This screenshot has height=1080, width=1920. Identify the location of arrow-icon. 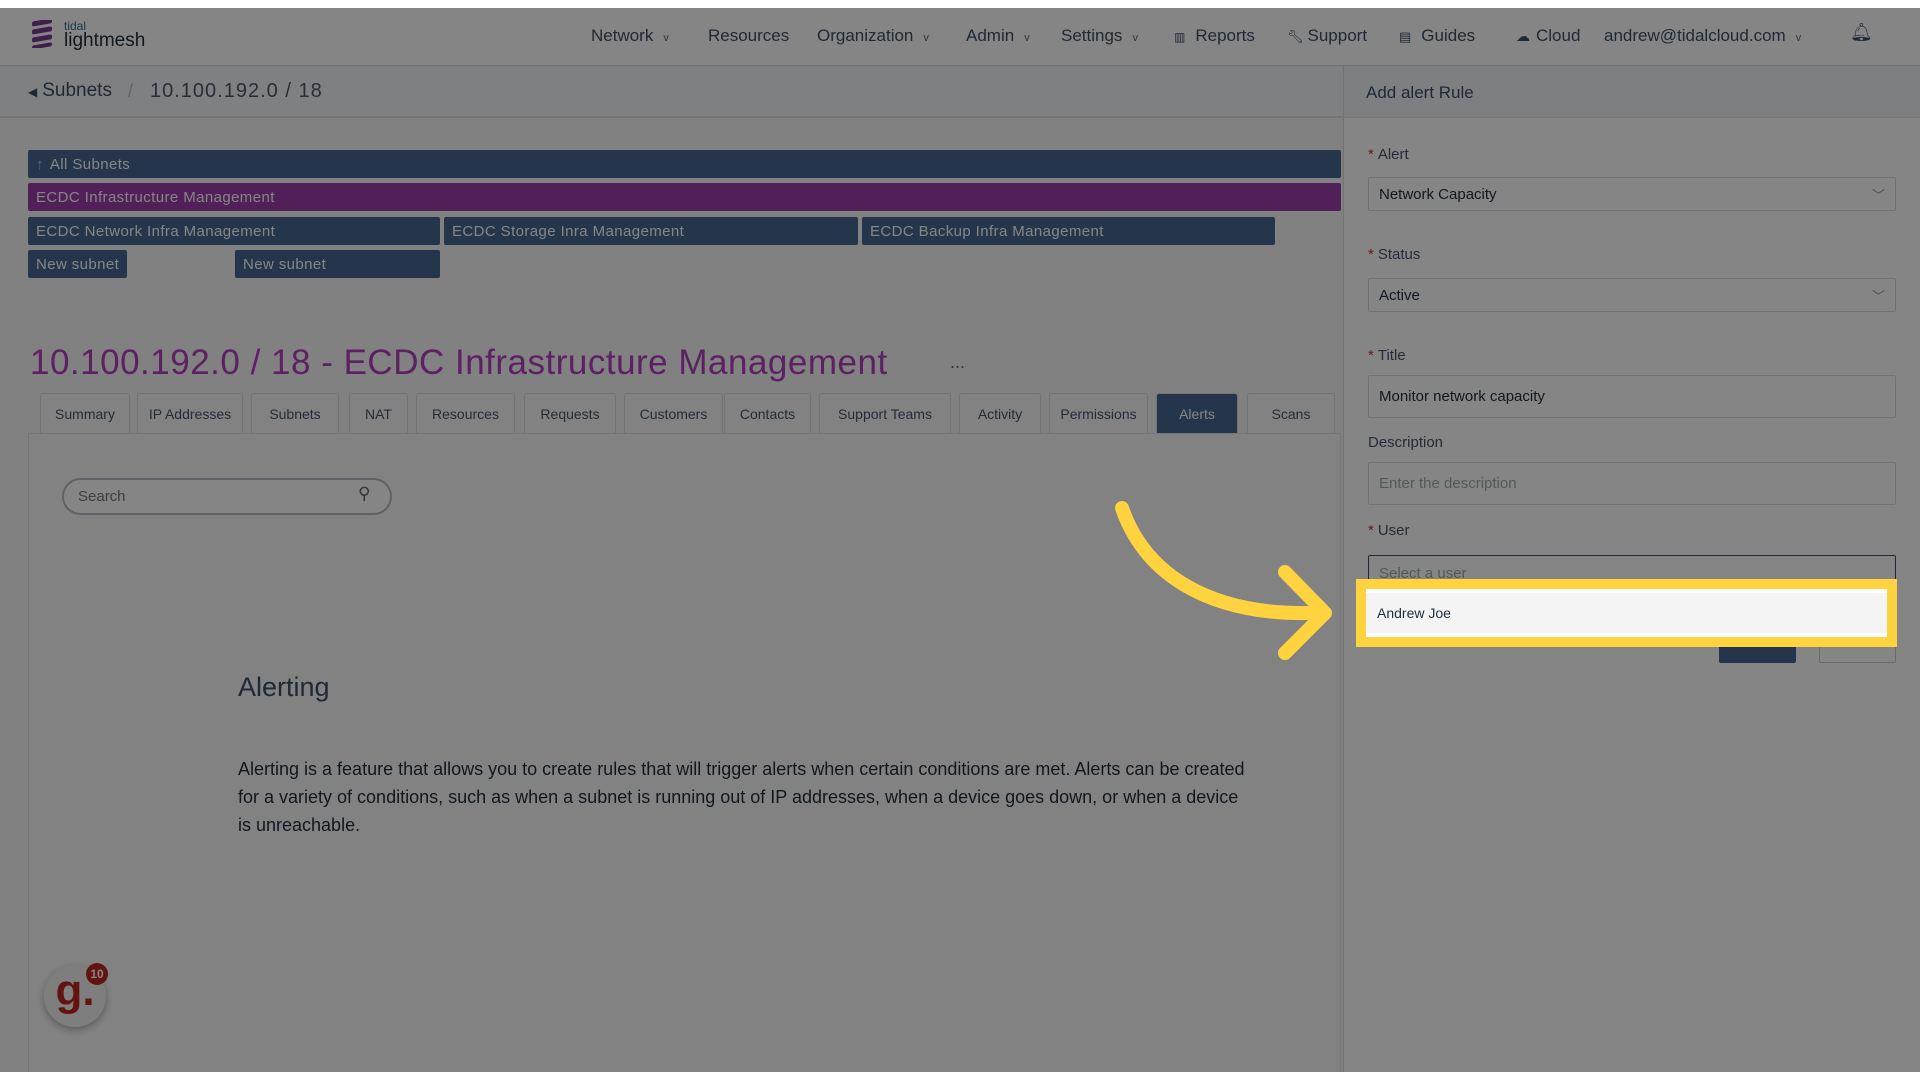
(1223, 580).